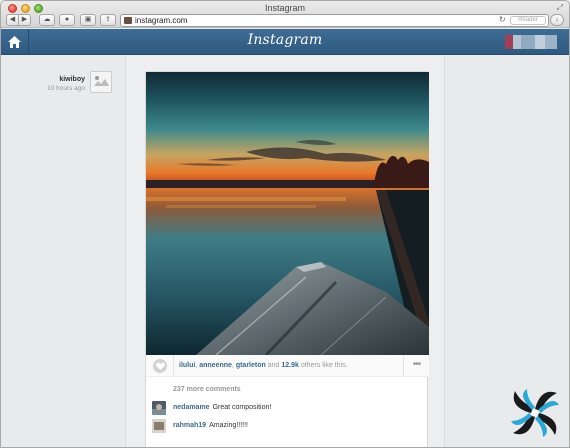  I want to click on forward-button: ▶, so click(24, 20).